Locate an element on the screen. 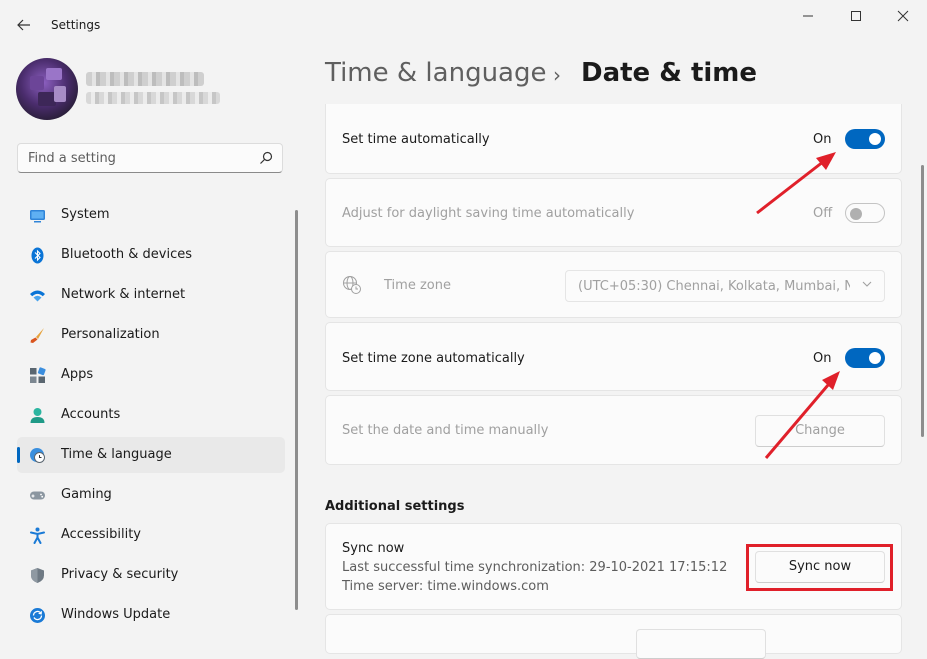  red-highlight-box is located at coordinates (819, 567).